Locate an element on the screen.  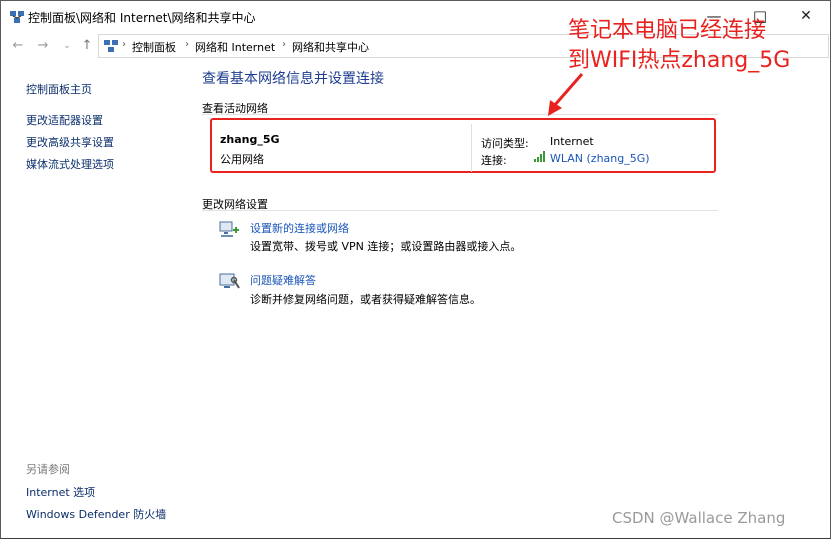
troubleshoot-icon is located at coordinates (229, 281).